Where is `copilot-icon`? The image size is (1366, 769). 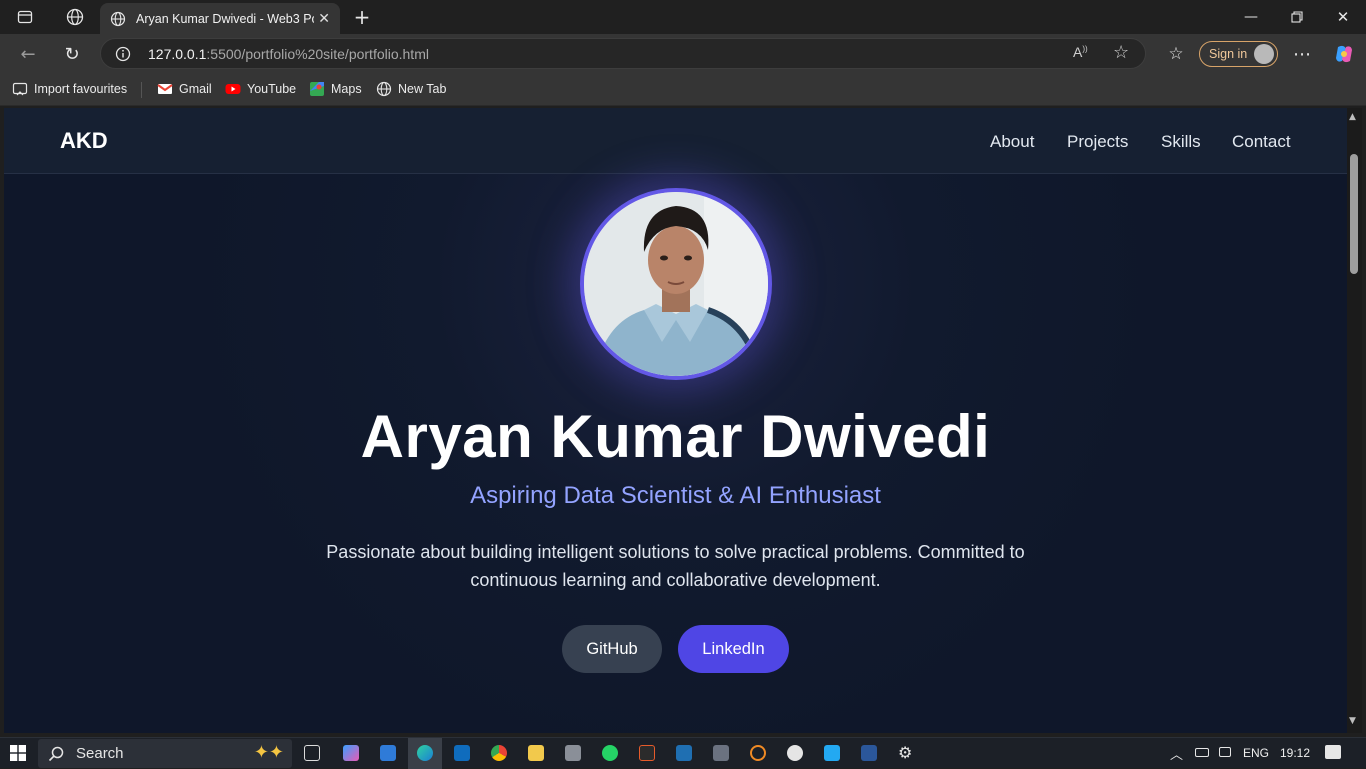 copilot-icon is located at coordinates (1344, 54).